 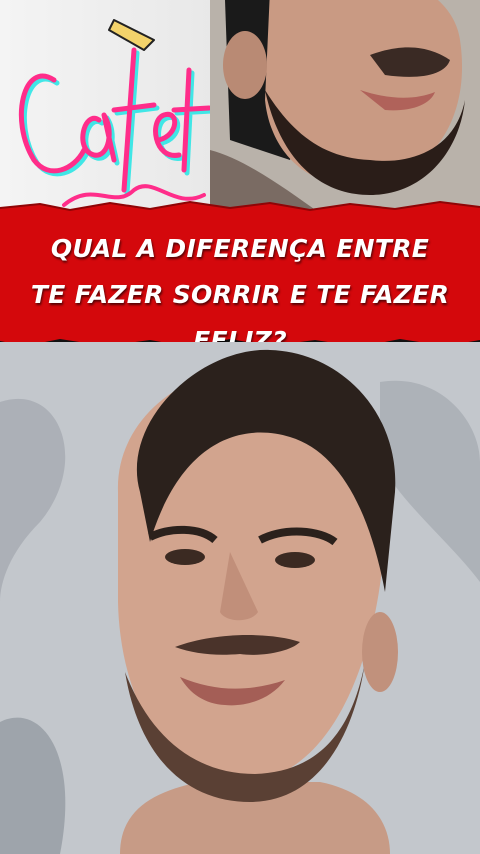 What do you see at coordinates (240, 248) in the screenshot?
I see `caption-line-1: QUAL A DIFERENÇA ENTRE` at bounding box center [240, 248].